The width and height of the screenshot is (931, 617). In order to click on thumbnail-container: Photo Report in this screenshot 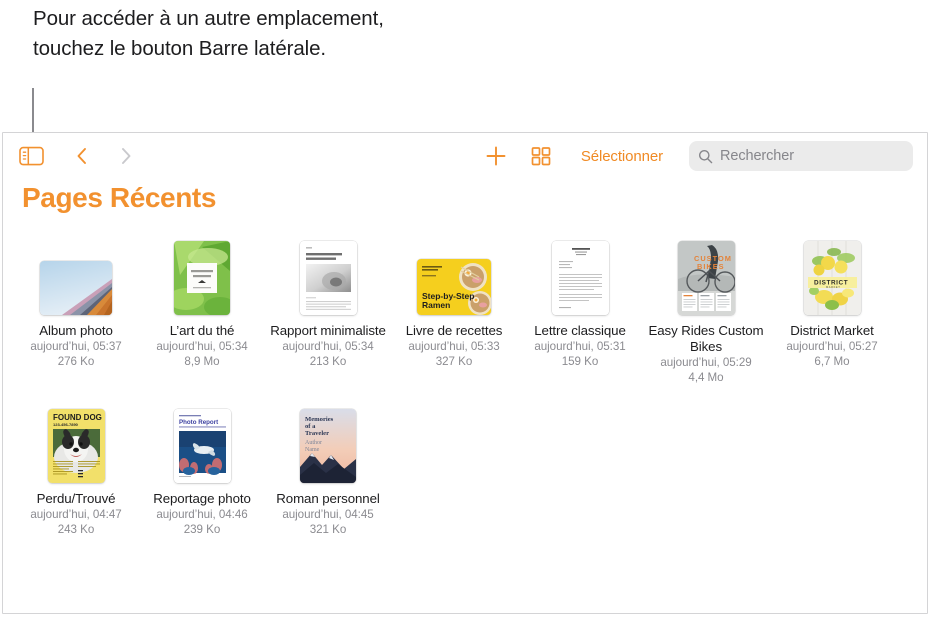, I will do `click(202, 437)`.